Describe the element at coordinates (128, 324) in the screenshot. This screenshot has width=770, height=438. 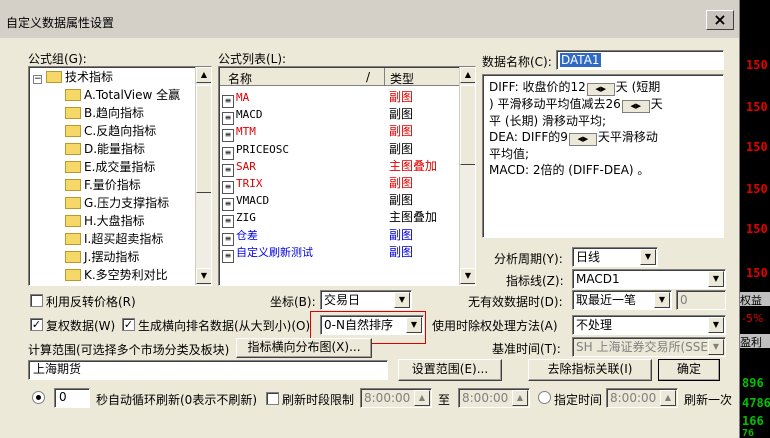
I see `ranking-checkbox: ✓` at that location.